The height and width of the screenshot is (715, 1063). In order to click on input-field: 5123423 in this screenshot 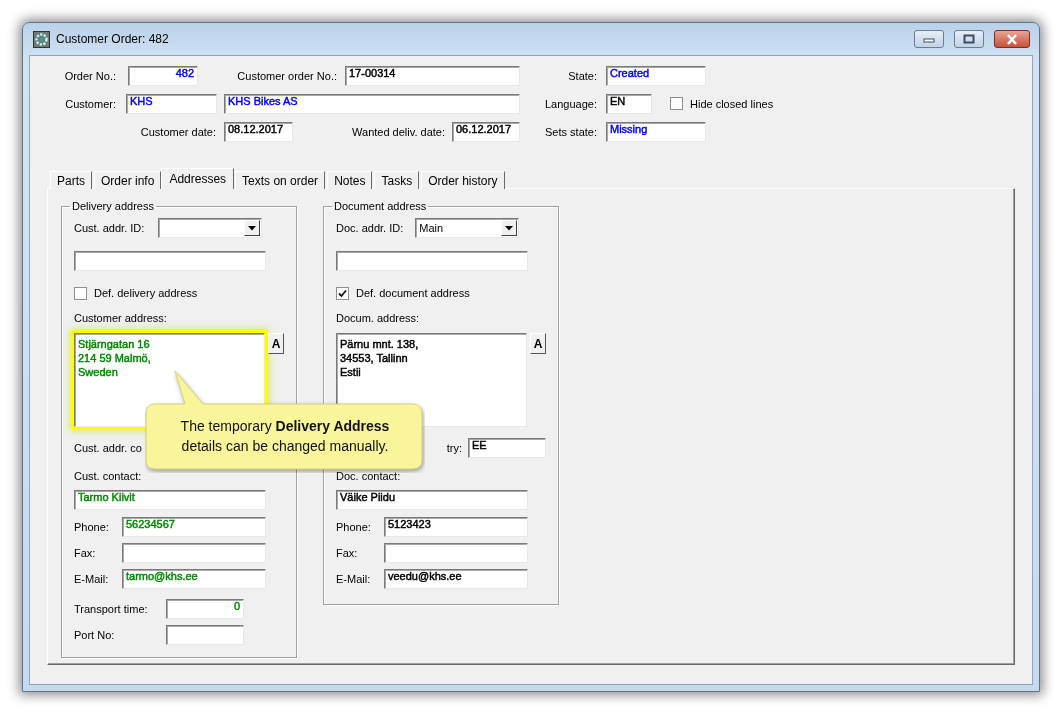, I will do `click(456, 527)`.